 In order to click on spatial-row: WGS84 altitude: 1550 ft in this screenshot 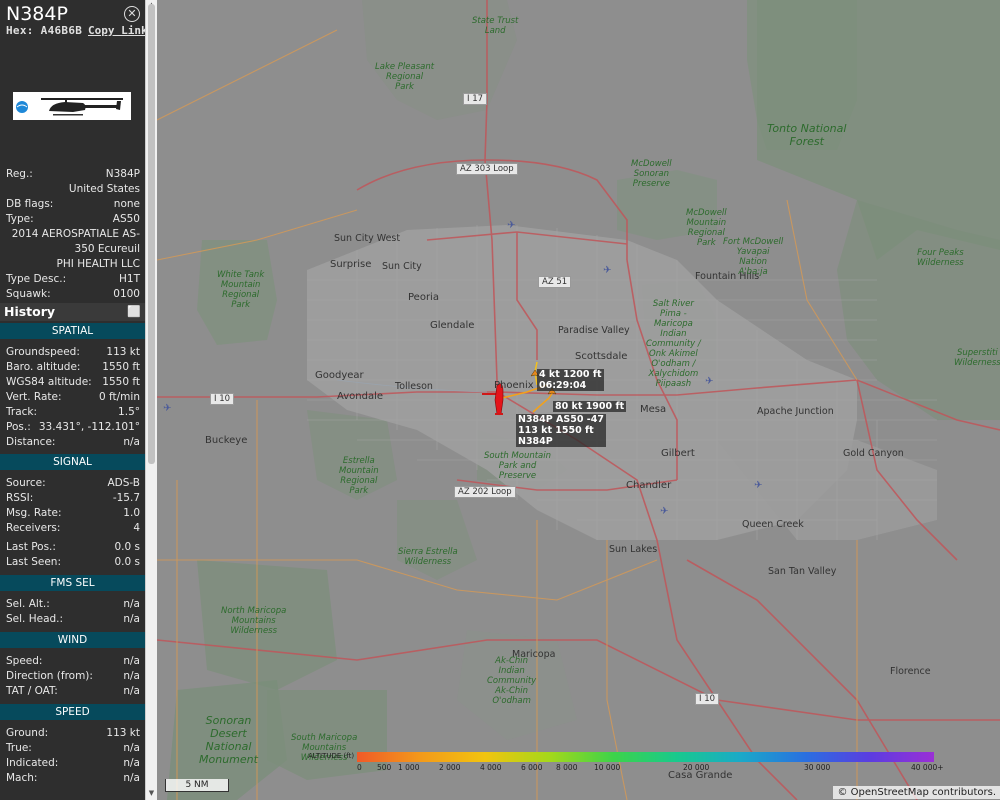, I will do `click(73, 382)`.